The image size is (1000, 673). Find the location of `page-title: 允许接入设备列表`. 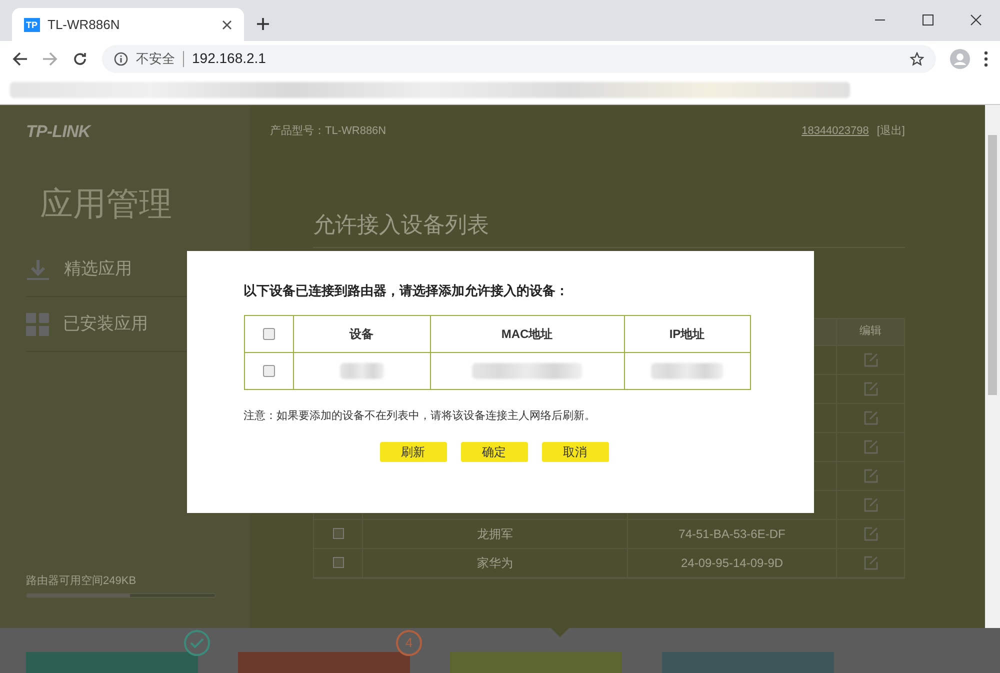

page-title: 允许接入设备列表 is located at coordinates (401, 224).